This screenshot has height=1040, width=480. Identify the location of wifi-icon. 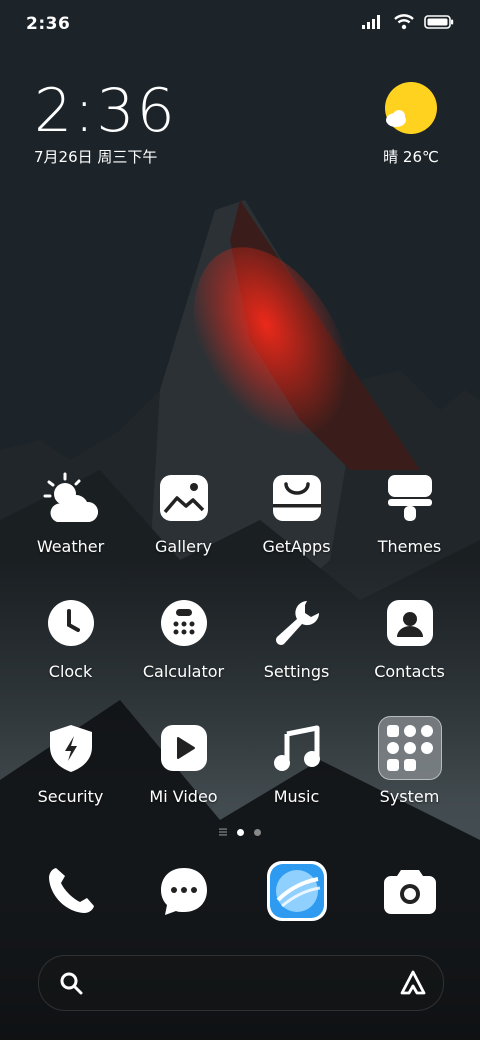
(404, 22).